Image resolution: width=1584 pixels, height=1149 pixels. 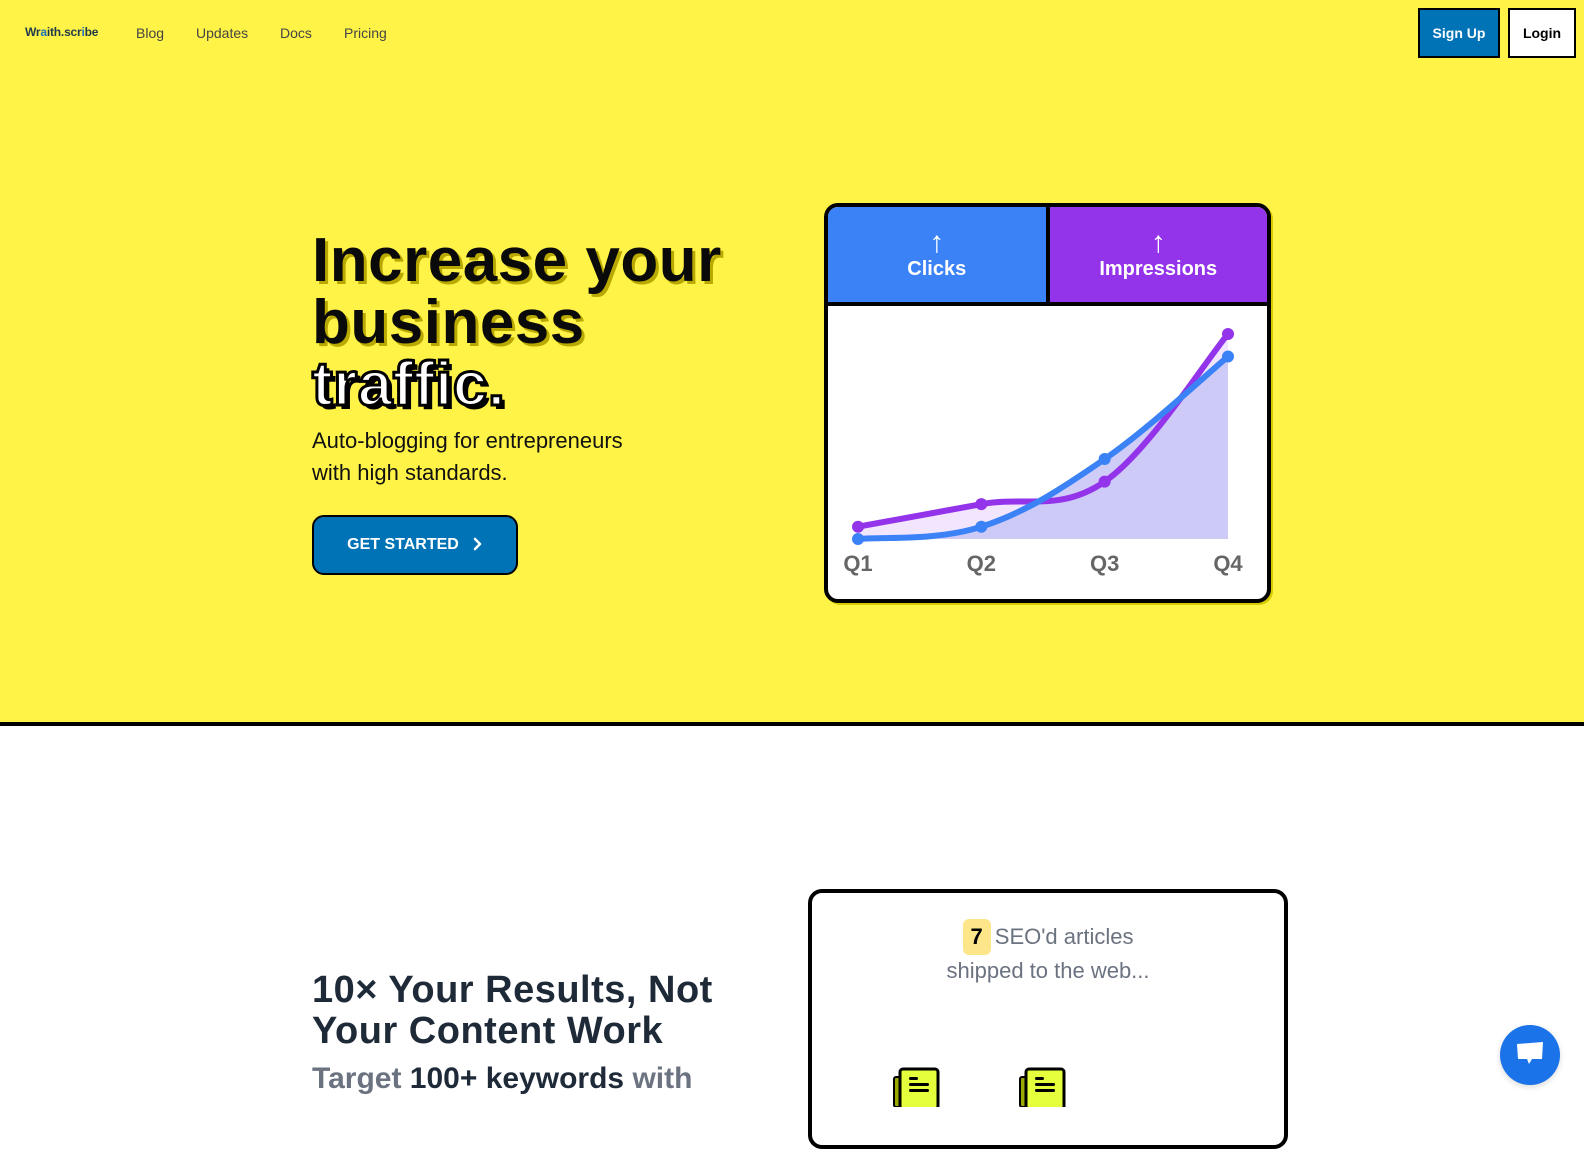 What do you see at coordinates (410, 472) in the screenshot?
I see `subtitle-line: with high standards.` at bounding box center [410, 472].